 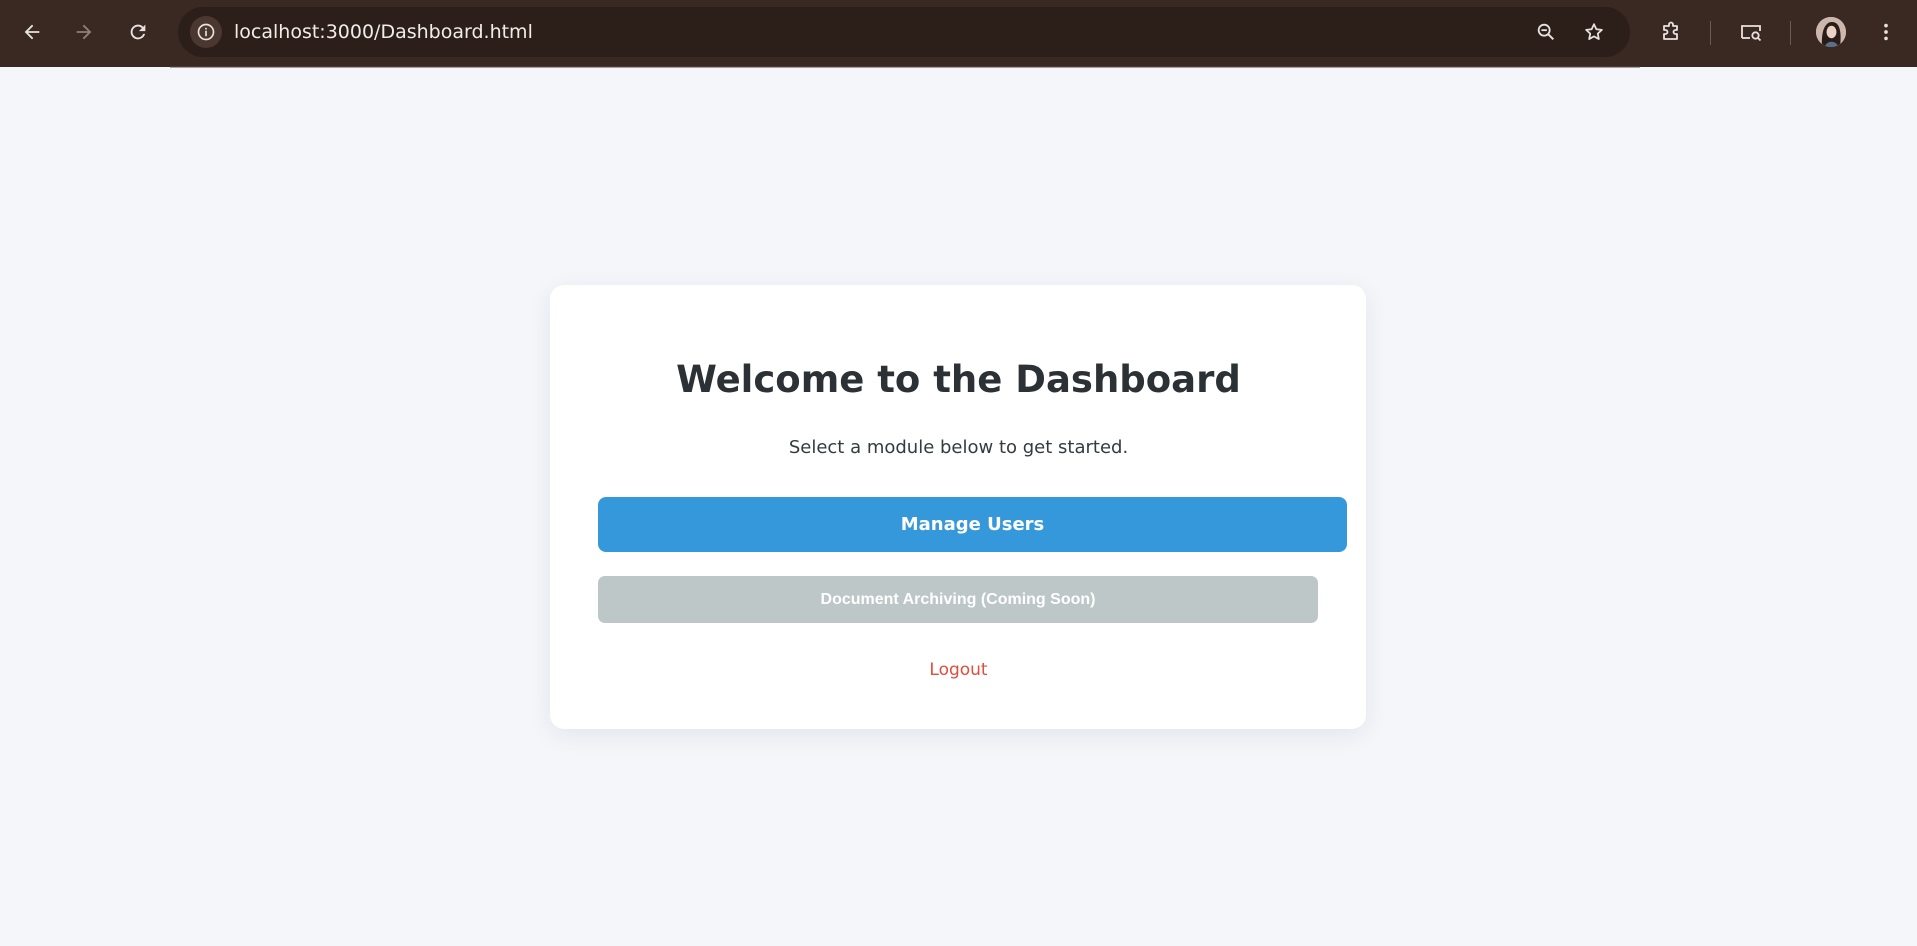 I want to click on page-title: Welcome to the Dashboard, so click(x=958, y=379).